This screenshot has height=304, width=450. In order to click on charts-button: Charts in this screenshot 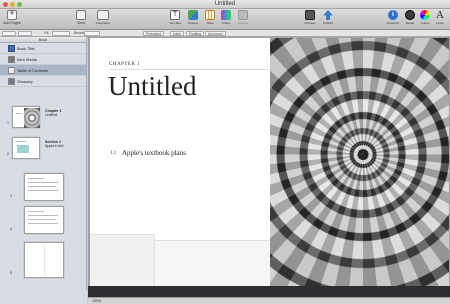, I will do `click(226, 19)`.